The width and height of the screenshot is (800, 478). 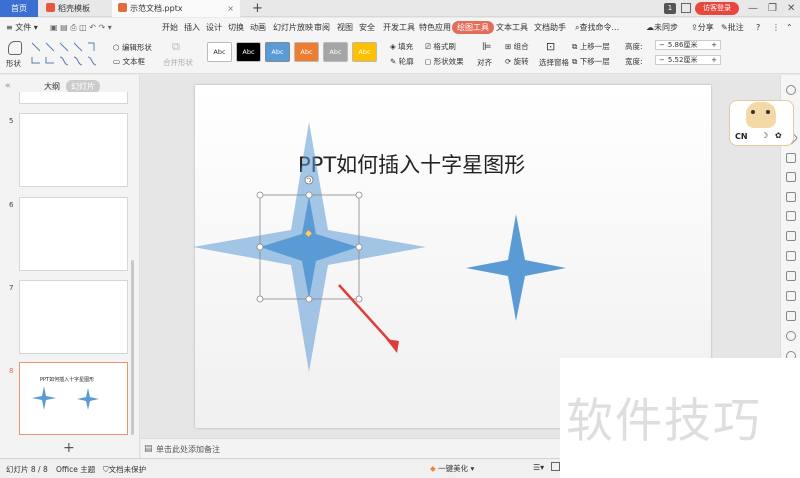 I want to click on tools-icon, so click(x=791, y=316).